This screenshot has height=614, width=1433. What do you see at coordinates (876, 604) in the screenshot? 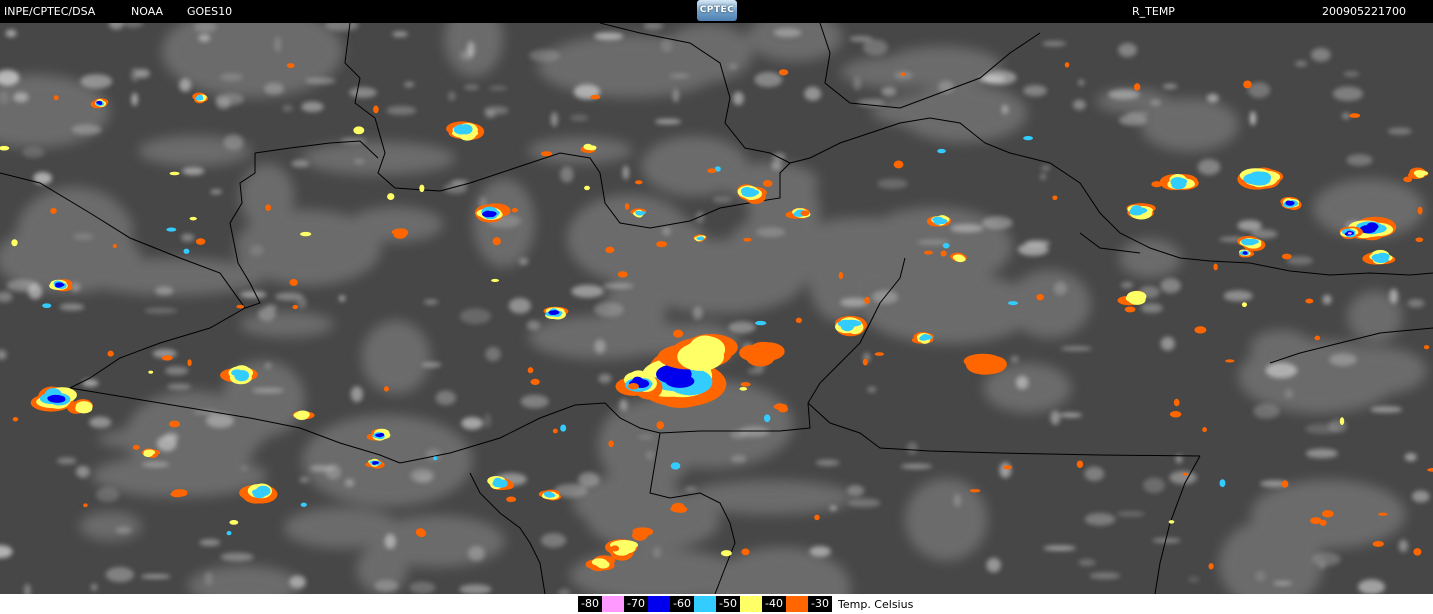
I see `legend-units: Temp. Celsius` at bounding box center [876, 604].